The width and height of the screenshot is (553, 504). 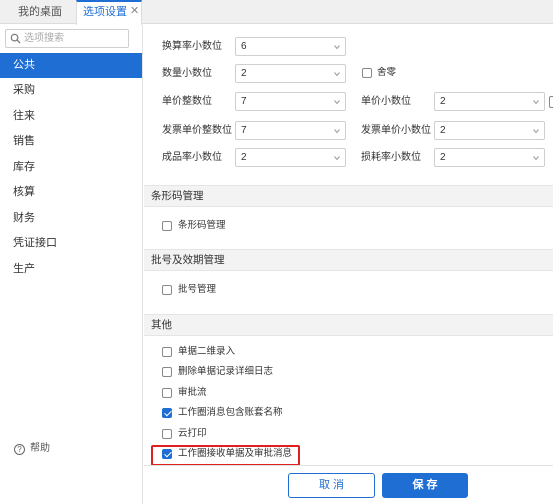 What do you see at coordinates (71, 116) in the screenshot?
I see `sidebar-item-accounts: 往来` at bounding box center [71, 116].